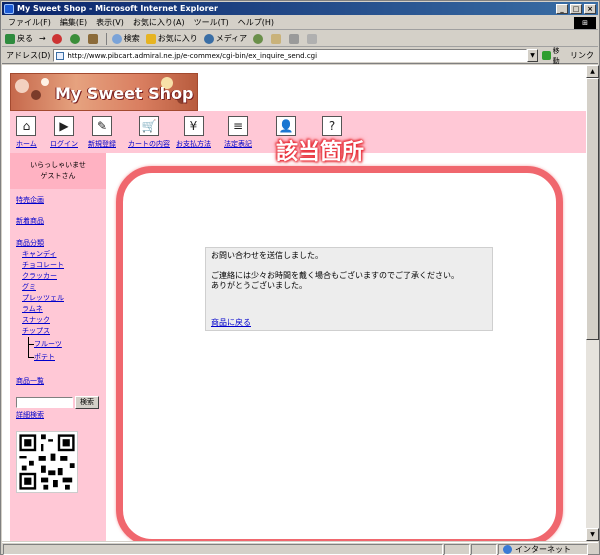  What do you see at coordinates (102, 126) in the screenshot?
I see `register-pen-icon: ✎` at bounding box center [102, 126].